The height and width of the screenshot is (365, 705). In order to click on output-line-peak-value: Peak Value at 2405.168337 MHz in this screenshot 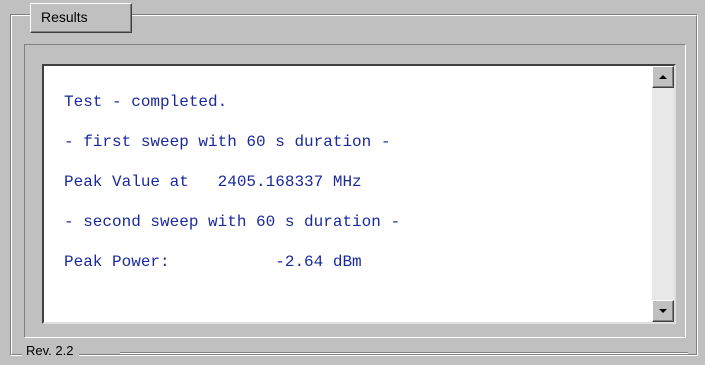, I will do `click(213, 182)`.